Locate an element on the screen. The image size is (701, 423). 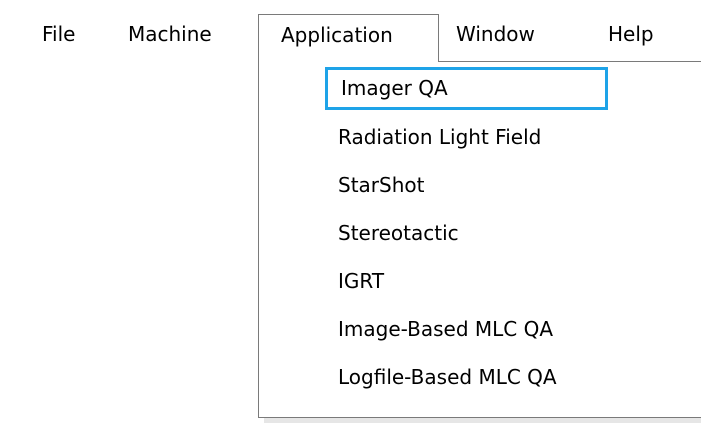
menu-machine: Machine is located at coordinates (170, 37).